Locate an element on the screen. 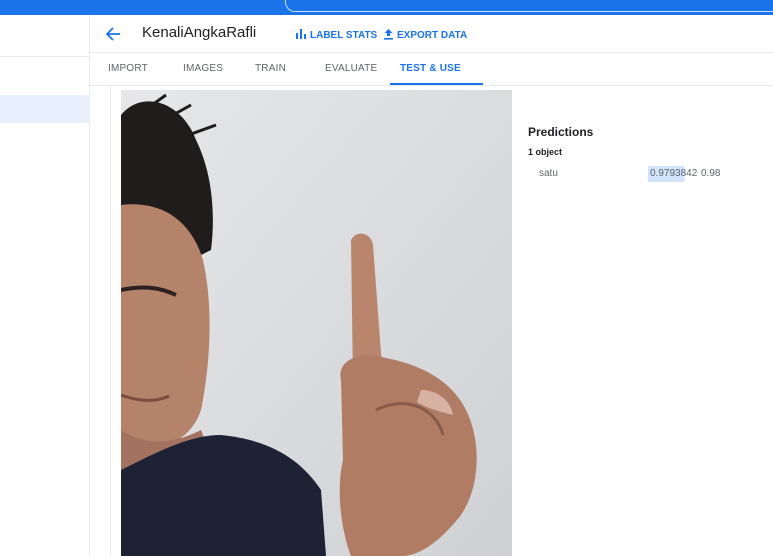  tab-bar: IMPORT IMAGES TRAIN EVALUATE TEST & USE is located at coordinates (431, 69).